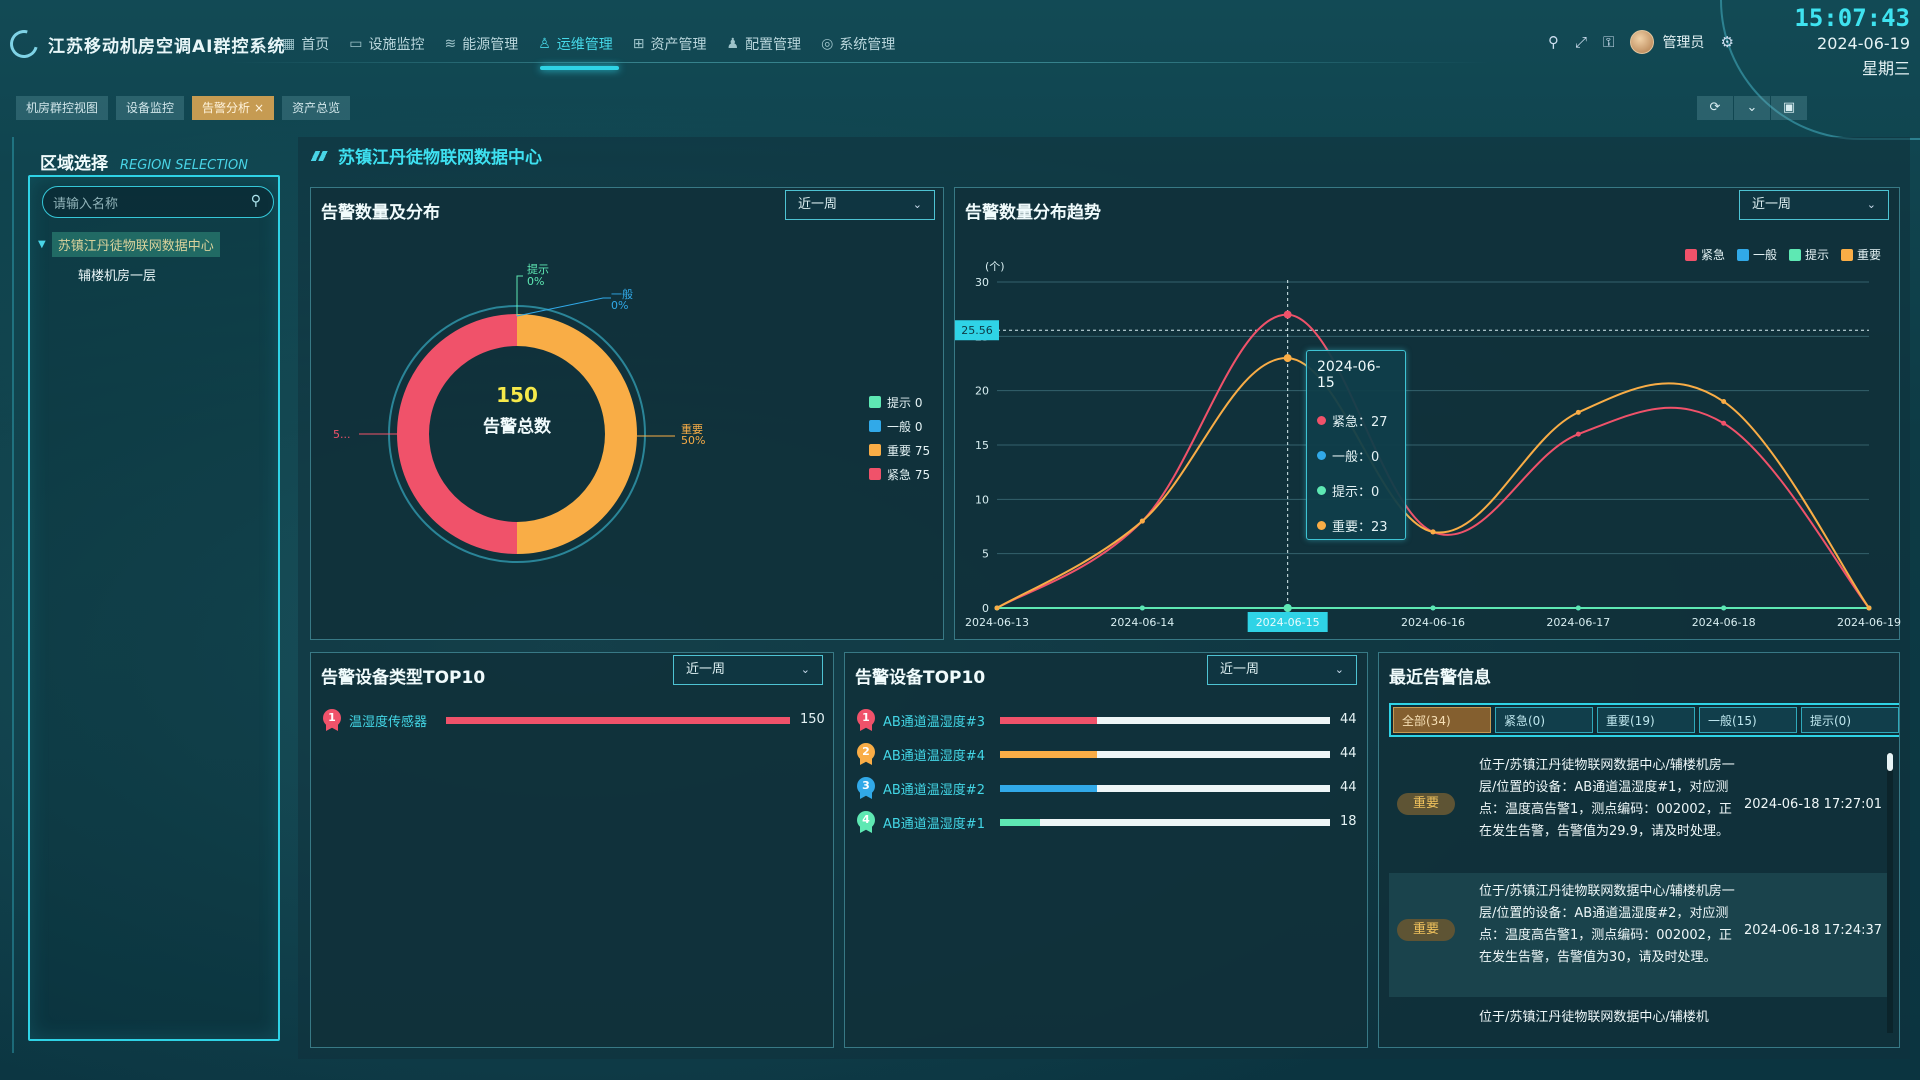 The height and width of the screenshot is (1080, 1920). What do you see at coordinates (1813, 930) in the screenshot?
I see `alert-time: 2024-06-18 17:24:37` at bounding box center [1813, 930].